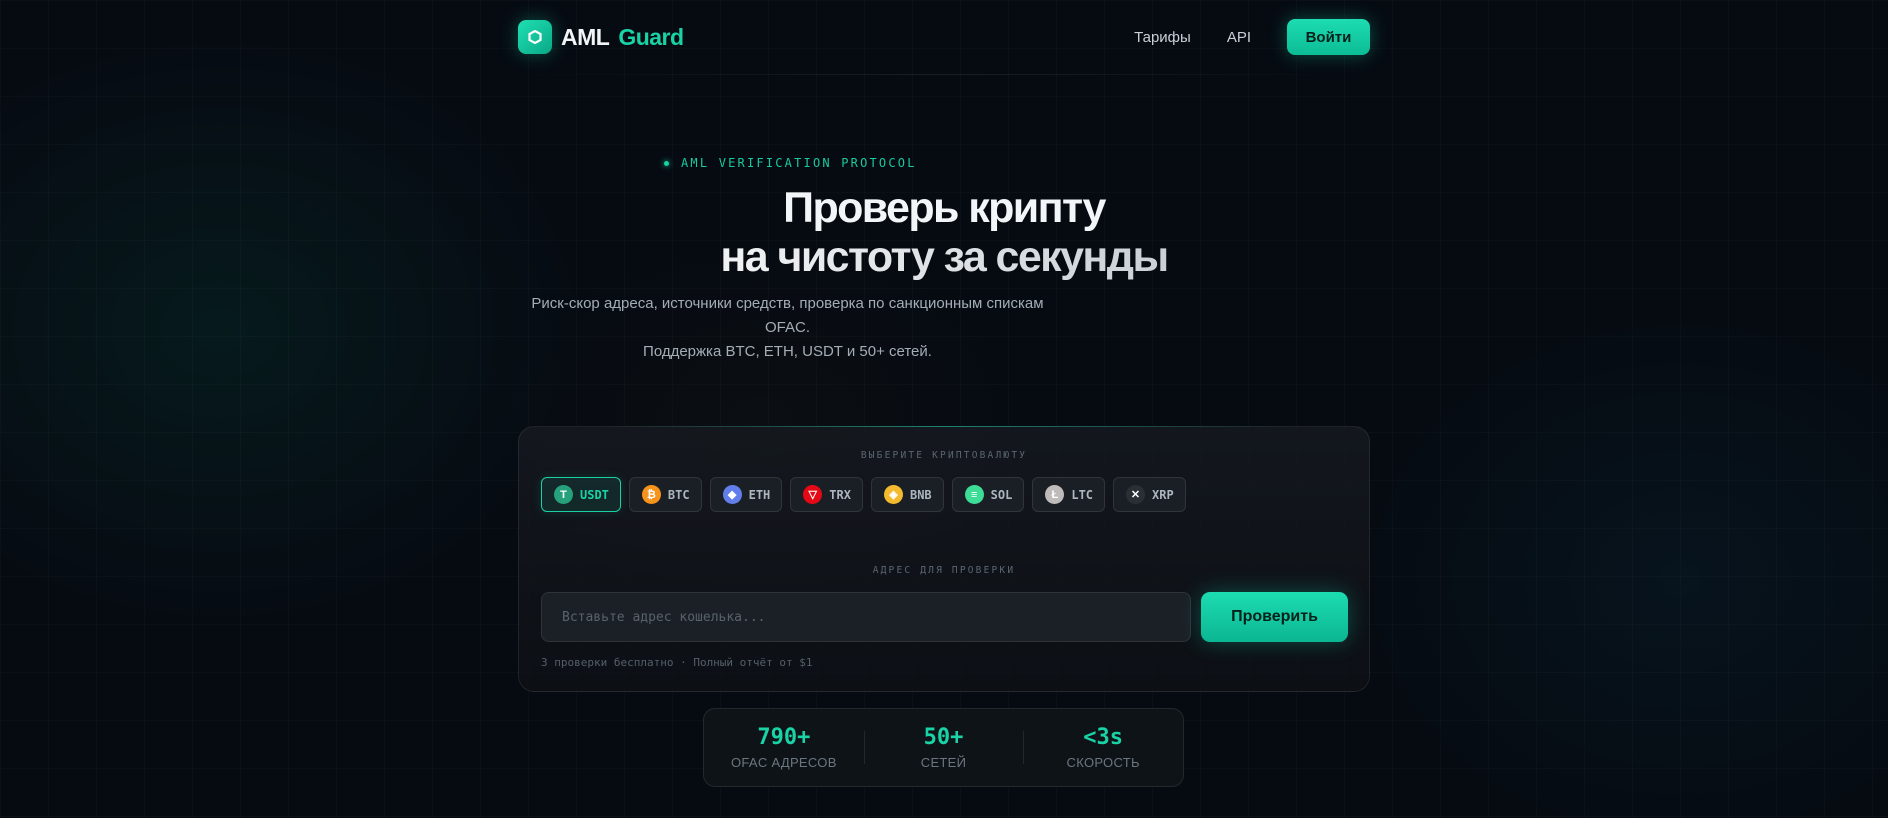  Describe the element at coordinates (665, 494) in the screenshot. I see `currency-chip-btc: ₿ BTC` at that location.